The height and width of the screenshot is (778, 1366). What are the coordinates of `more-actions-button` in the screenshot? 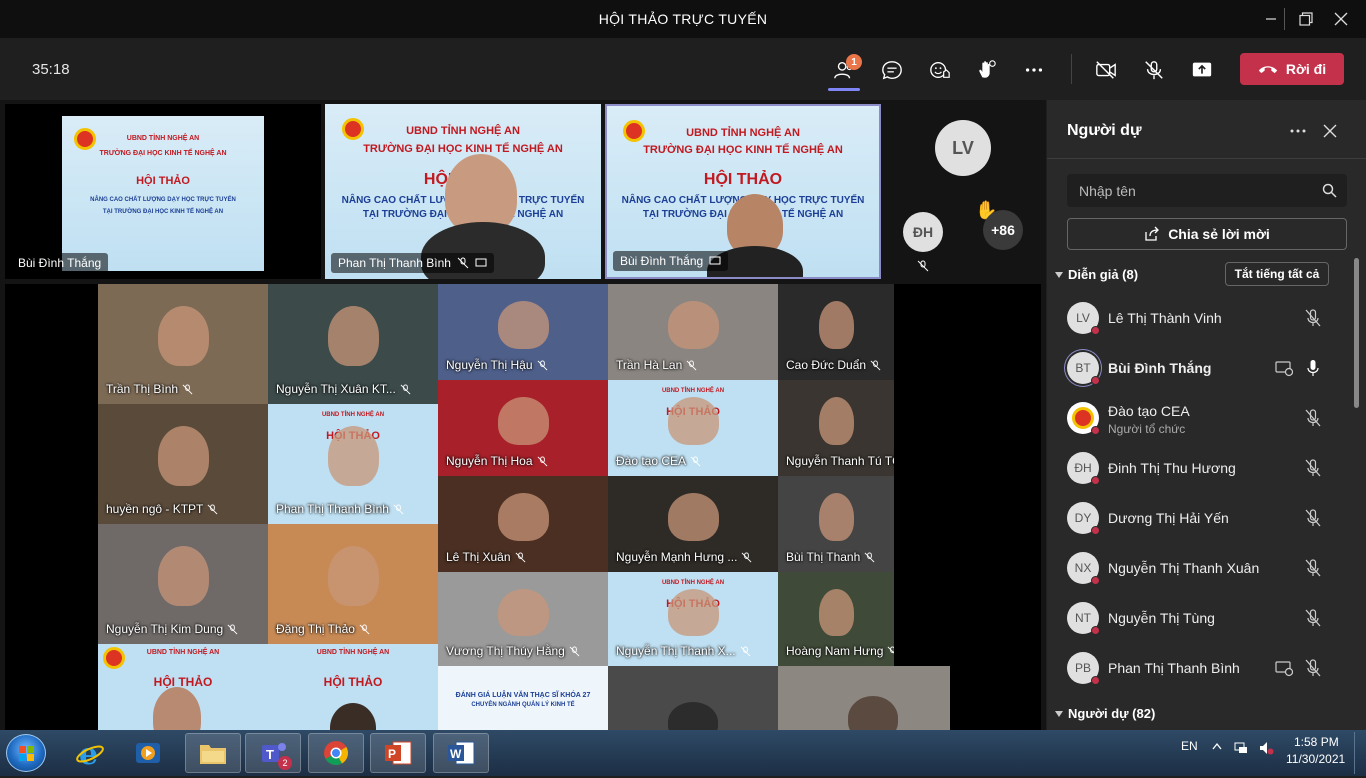 It's located at (1034, 70).